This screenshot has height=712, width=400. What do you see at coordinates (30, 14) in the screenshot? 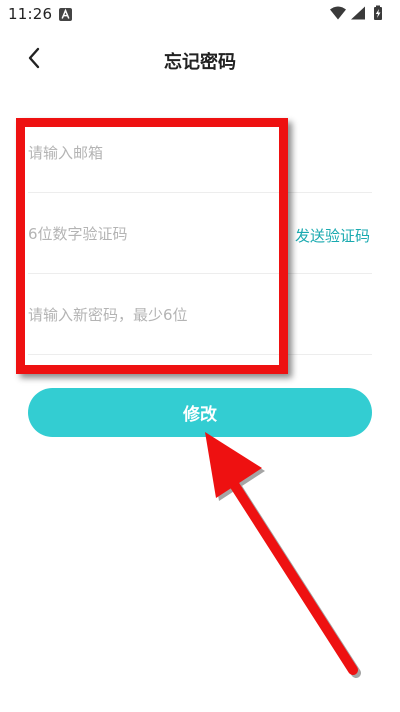
I see `status-time: 11:26` at bounding box center [30, 14].